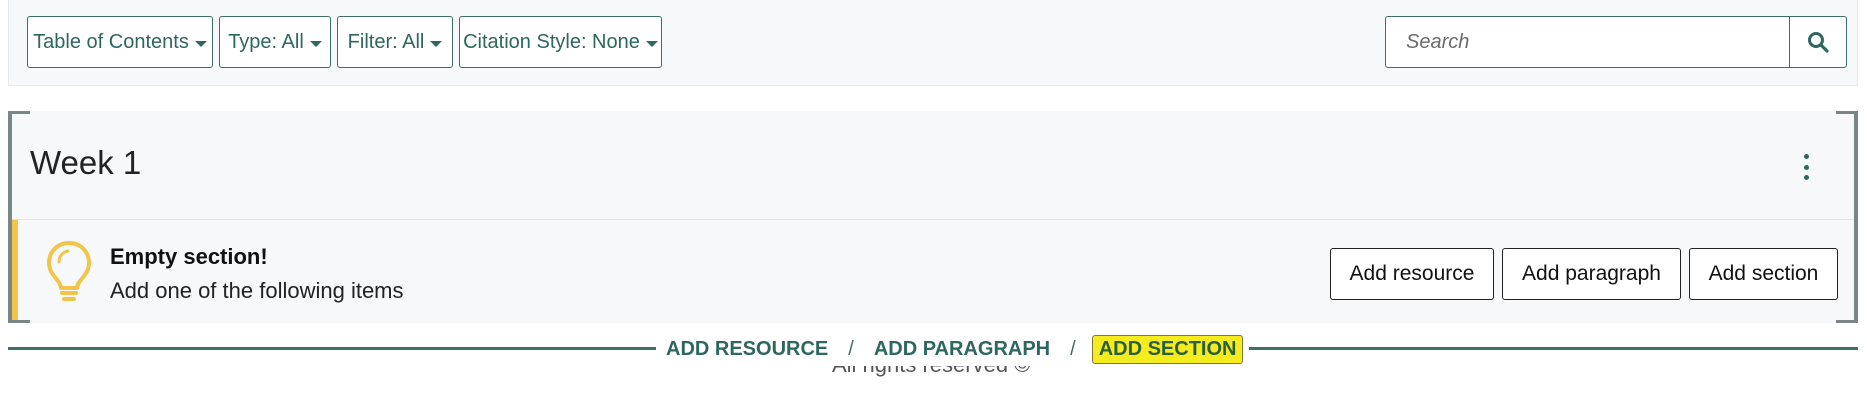 Image resolution: width=1867 pixels, height=409 pixels. What do you see at coordinates (1806, 167) in the screenshot?
I see `vertical-ellipsis-icon` at bounding box center [1806, 167].